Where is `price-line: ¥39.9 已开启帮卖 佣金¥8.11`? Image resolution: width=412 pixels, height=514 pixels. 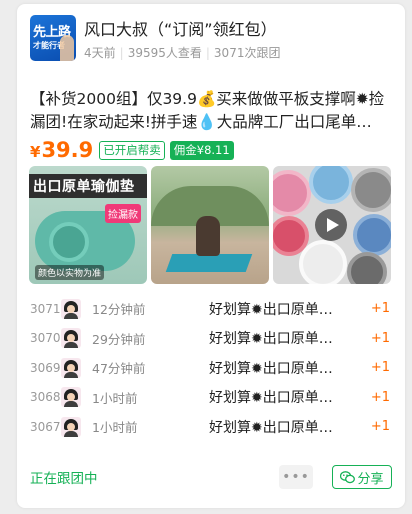 price-line: ¥39.9 已开启帮卖 佣金¥8.11 is located at coordinates (132, 150).